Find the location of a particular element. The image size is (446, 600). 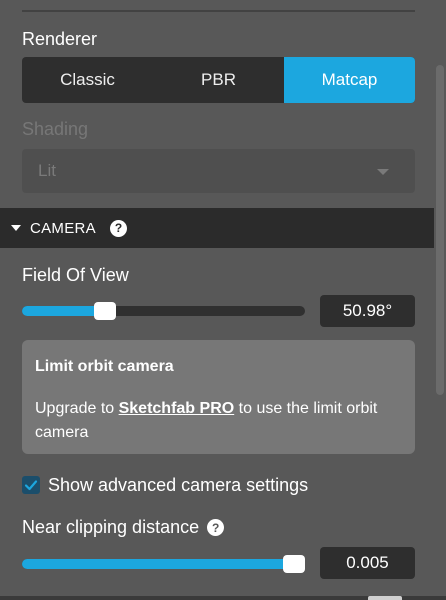

sketchfab-pro-link: Sketchfab PRO is located at coordinates (177, 408).